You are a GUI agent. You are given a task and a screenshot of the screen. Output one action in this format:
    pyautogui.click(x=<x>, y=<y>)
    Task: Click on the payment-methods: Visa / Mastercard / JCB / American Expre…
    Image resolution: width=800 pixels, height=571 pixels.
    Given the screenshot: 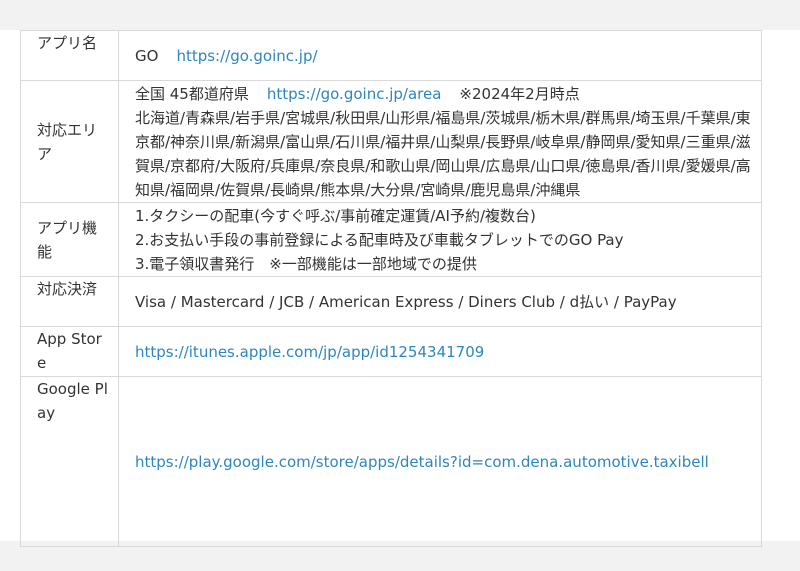 What is the action you would take?
    pyautogui.click(x=406, y=301)
    